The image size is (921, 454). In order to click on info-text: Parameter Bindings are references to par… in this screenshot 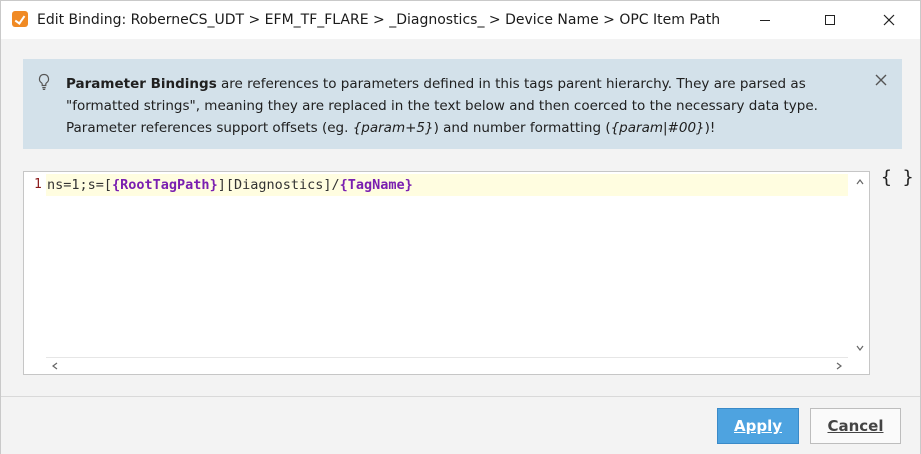, I will do `click(461, 106)`.